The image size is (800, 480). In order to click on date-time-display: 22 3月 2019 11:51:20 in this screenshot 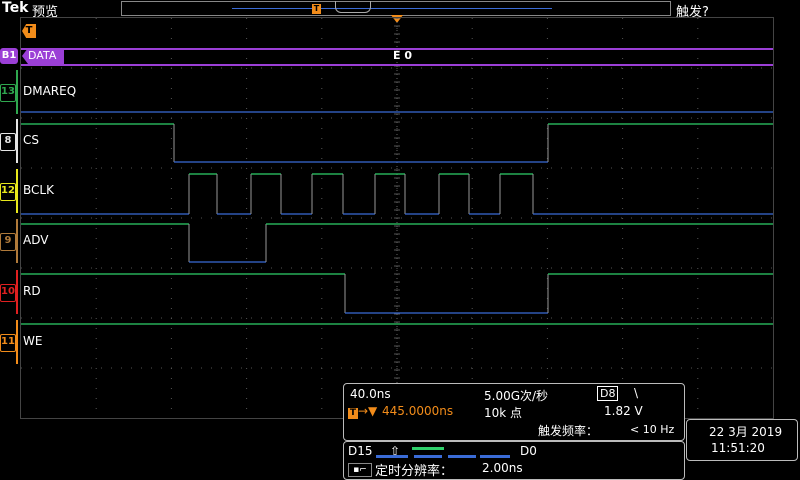, I will do `click(742, 440)`.